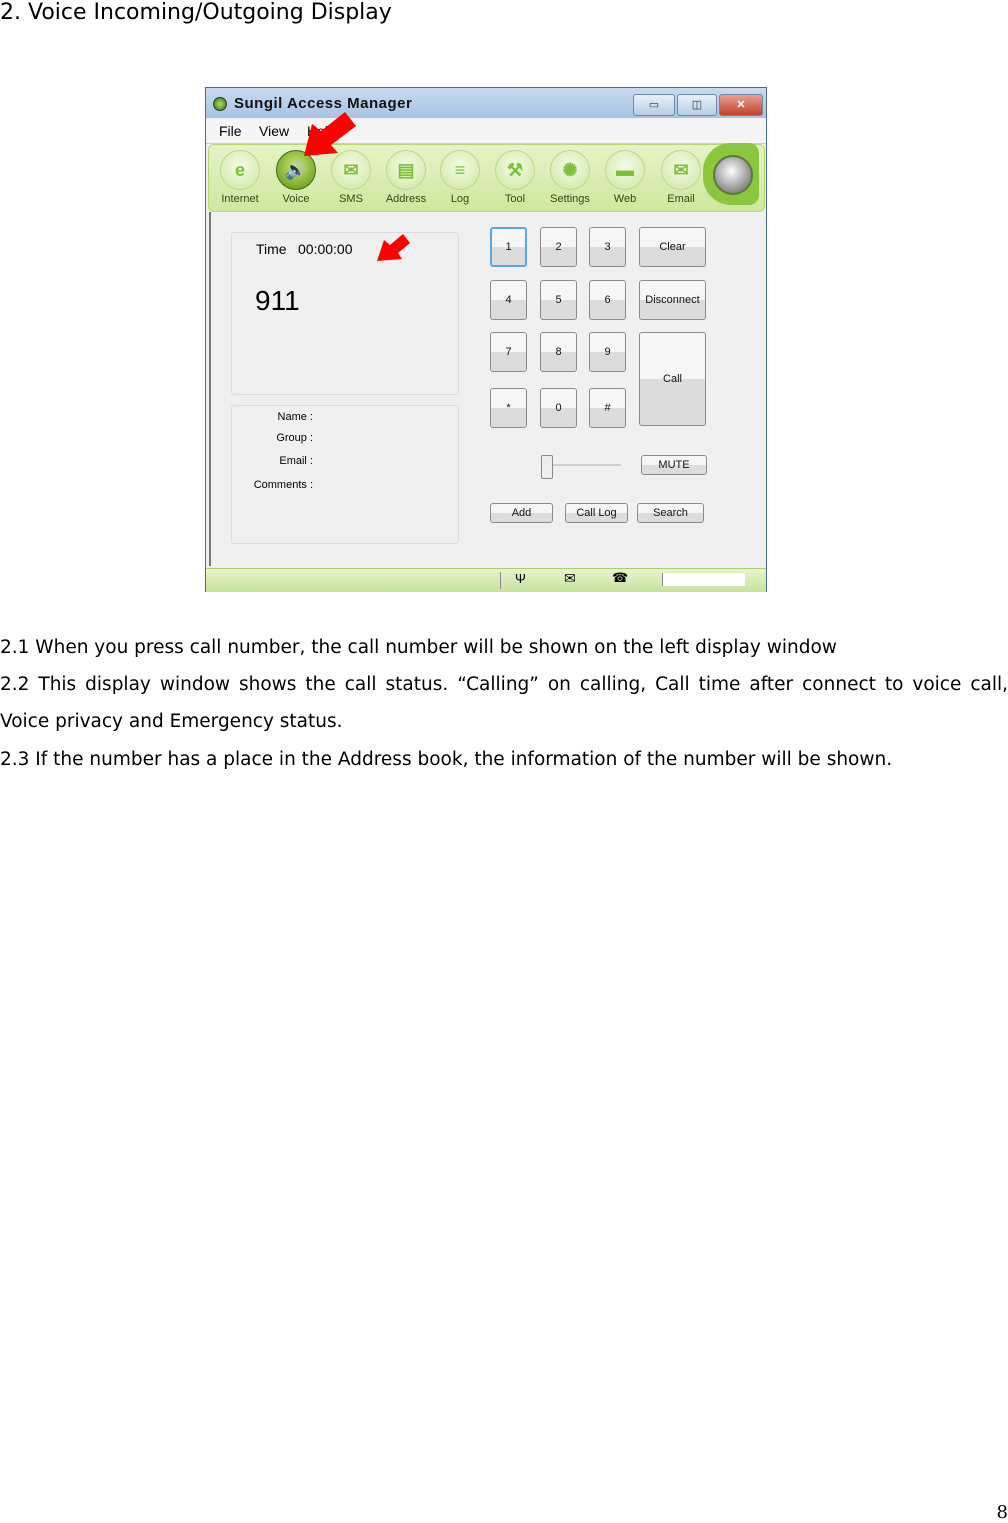 Image resolution: width=1008 pixels, height=1523 pixels. I want to click on page-number: 8, so click(1002, 1512).